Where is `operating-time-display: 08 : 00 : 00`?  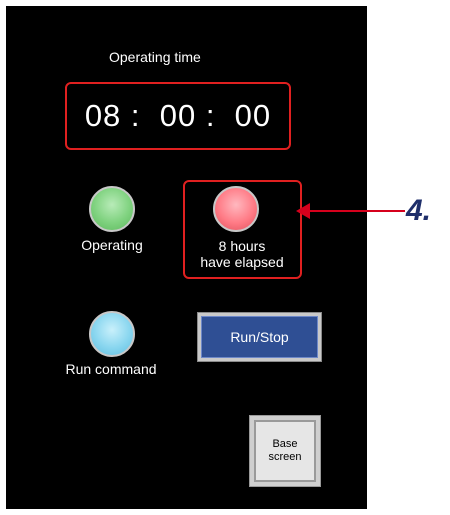
operating-time-display: 08 : 00 : 00 is located at coordinates (178, 116).